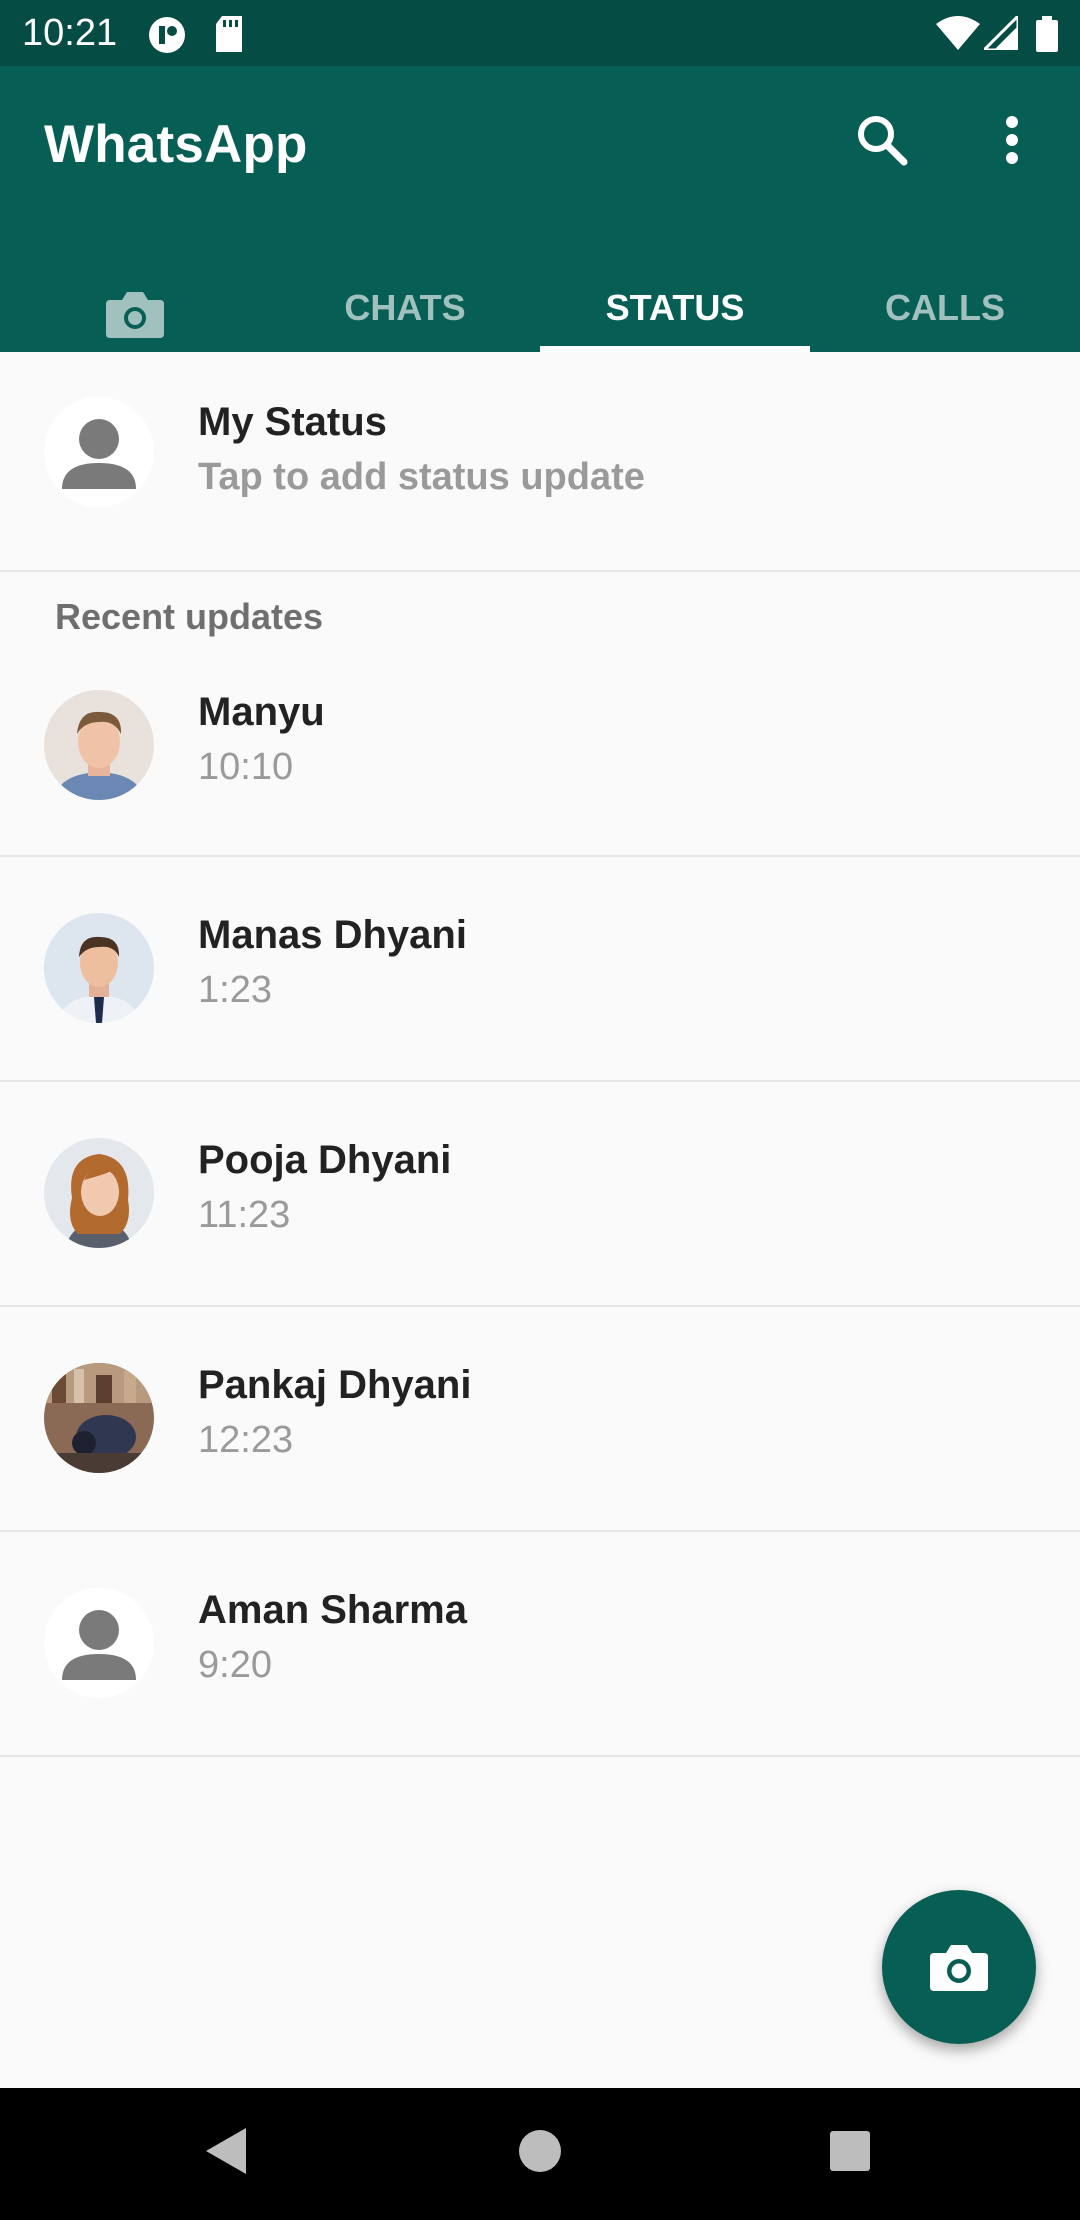 The height and width of the screenshot is (2220, 1080). Describe the element at coordinates (325, 1160) in the screenshot. I see `contact-name: Pooja Dhyani` at that location.